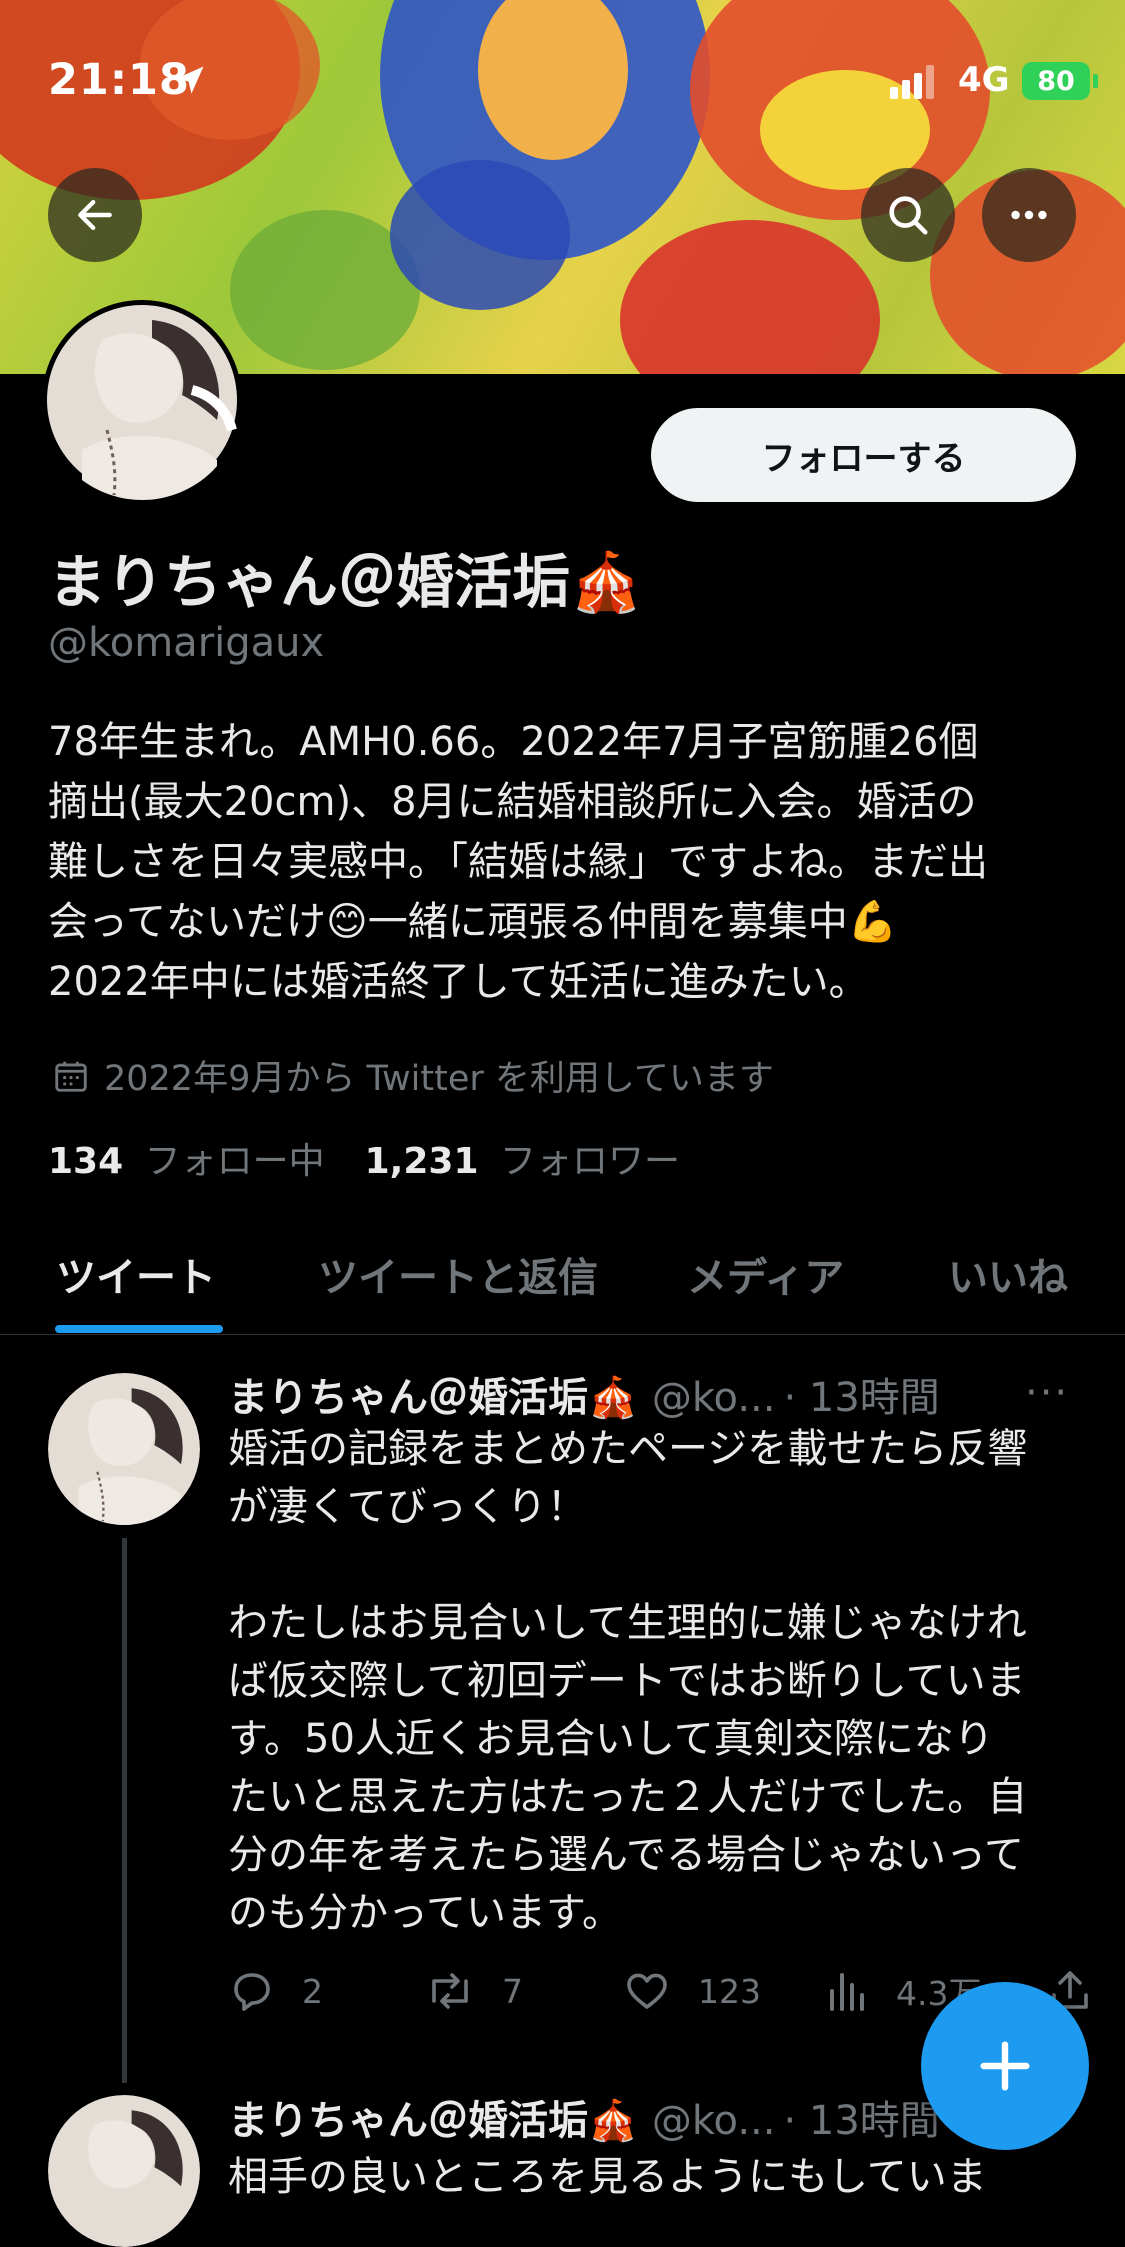 The height and width of the screenshot is (2247, 1125). Describe the element at coordinates (275, 1991) in the screenshot. I see `reply-button: 2` at that location.